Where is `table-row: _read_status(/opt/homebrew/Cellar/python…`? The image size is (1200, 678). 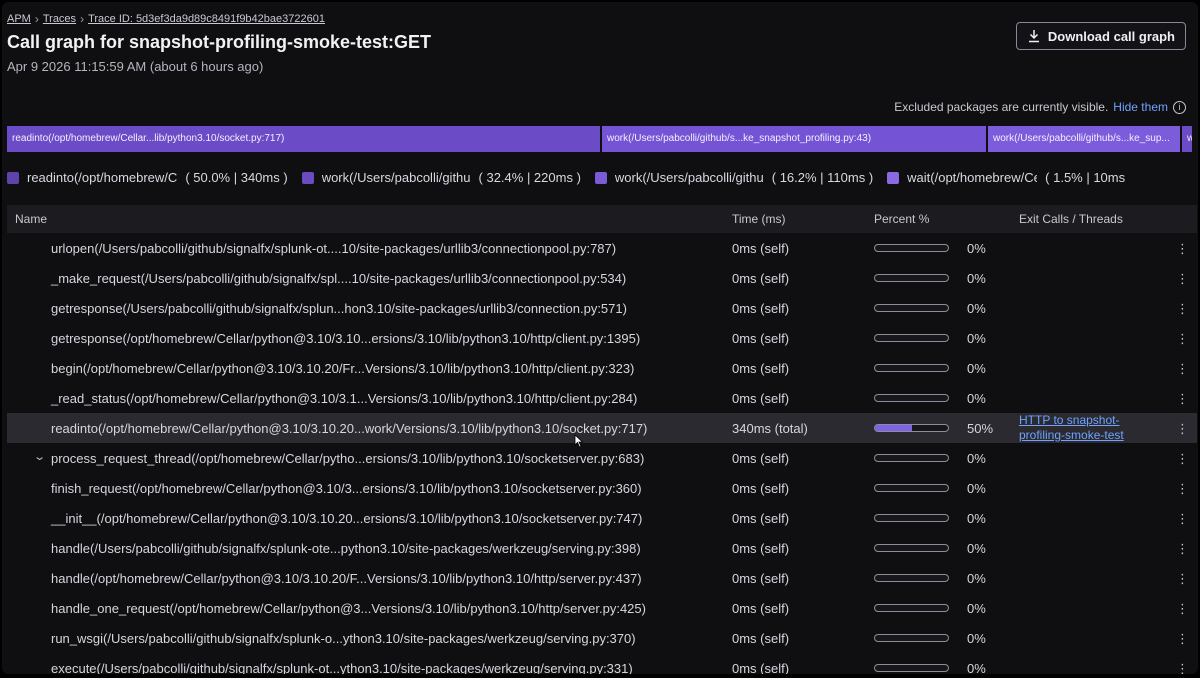 table-row: _read_status(/opt/homebrew/Cellar/python… is located at coordinates (602, 398).